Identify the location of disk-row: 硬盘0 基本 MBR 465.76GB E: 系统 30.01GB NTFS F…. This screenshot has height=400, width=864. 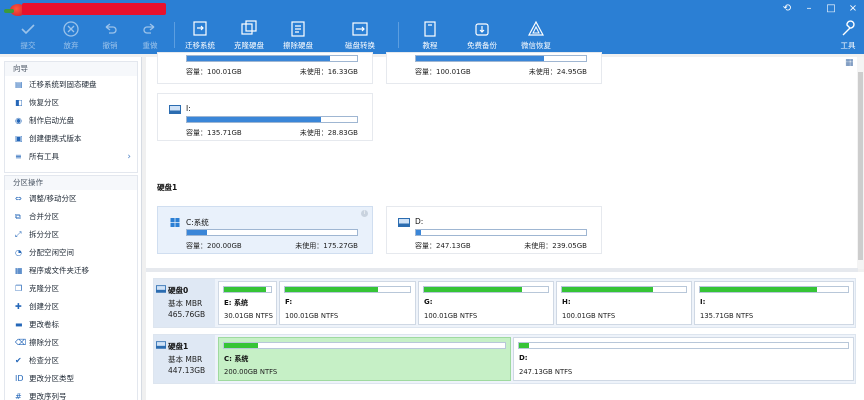
(504, 303).